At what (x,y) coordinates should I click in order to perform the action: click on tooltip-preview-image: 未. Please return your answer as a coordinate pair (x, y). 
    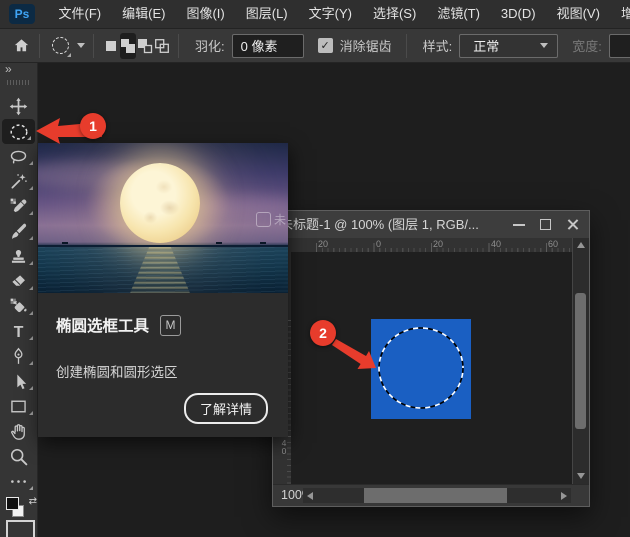
    Looking at the image, I should click on (163, 218).